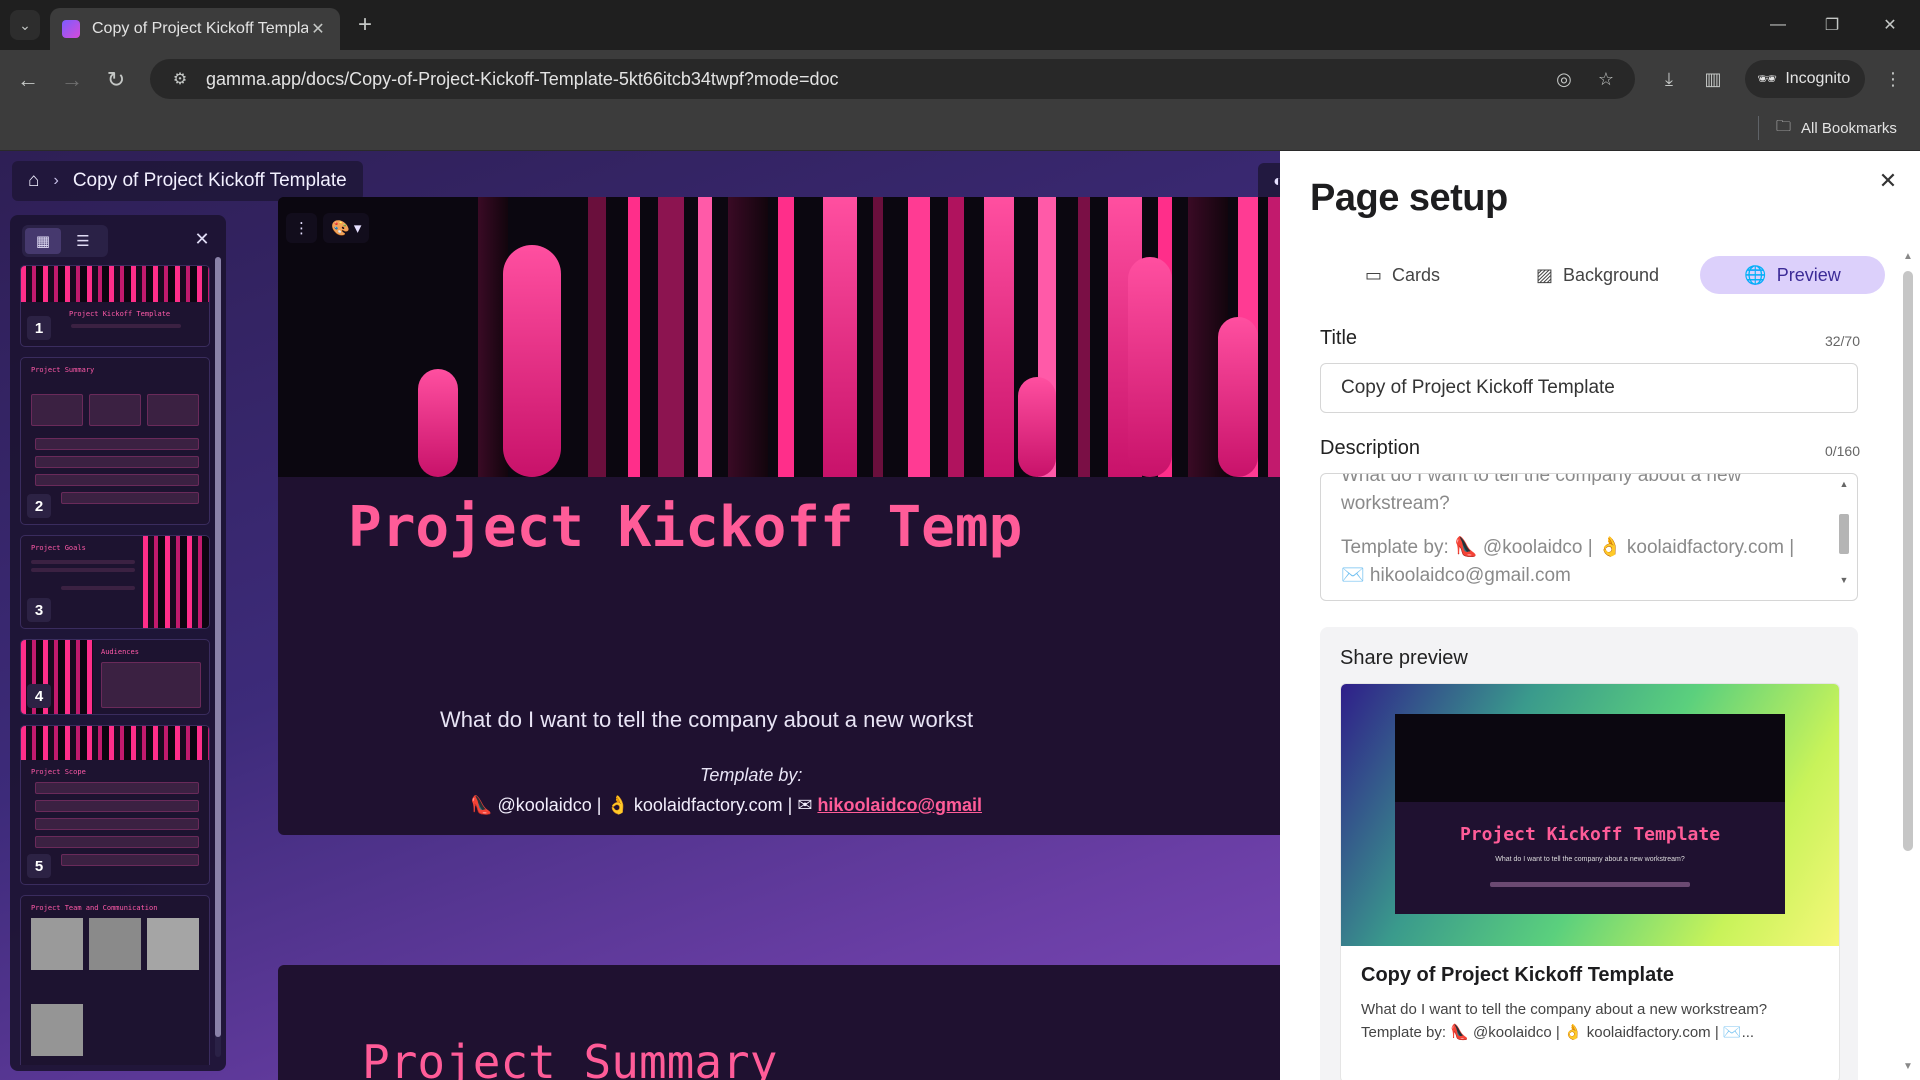 The image size is (1920, 1080). What do you see at coordinates (1893, 79) in the screenshot?
I see `browser-menu-icon: ⋮` at bounding box center [1893, 79].